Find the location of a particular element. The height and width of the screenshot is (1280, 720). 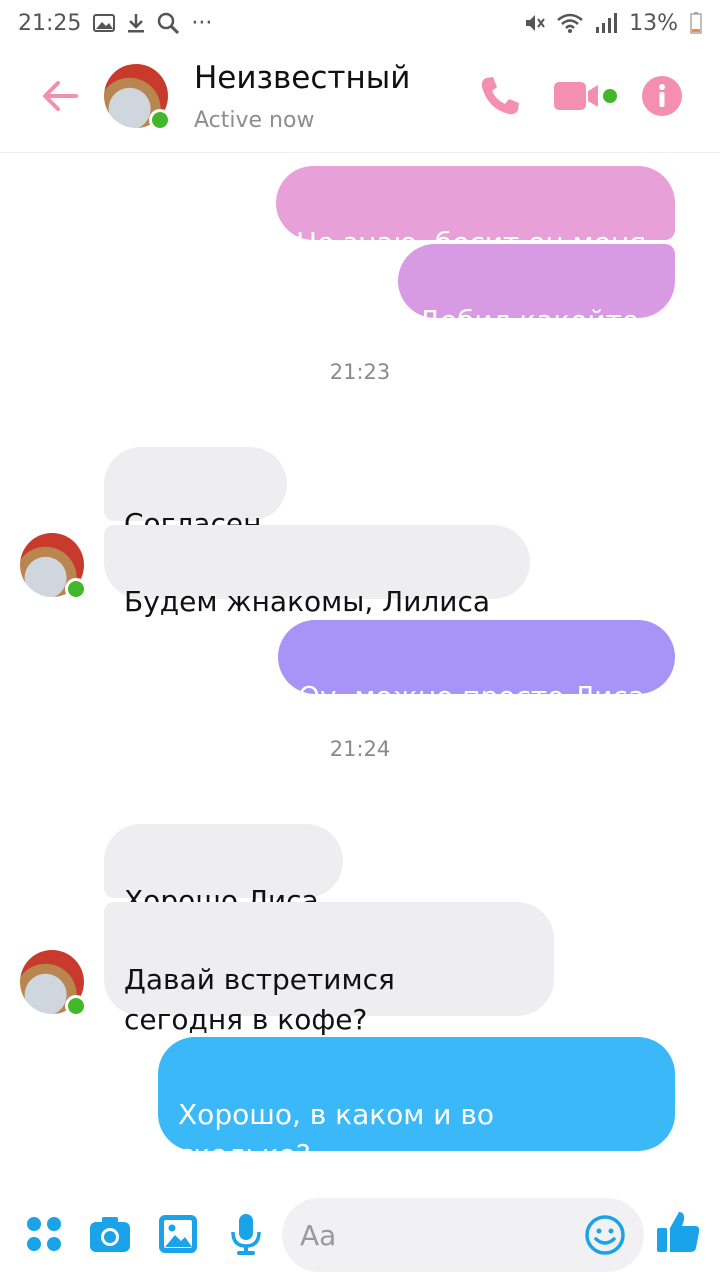

phone-icon is located at coordinates (500, 96).